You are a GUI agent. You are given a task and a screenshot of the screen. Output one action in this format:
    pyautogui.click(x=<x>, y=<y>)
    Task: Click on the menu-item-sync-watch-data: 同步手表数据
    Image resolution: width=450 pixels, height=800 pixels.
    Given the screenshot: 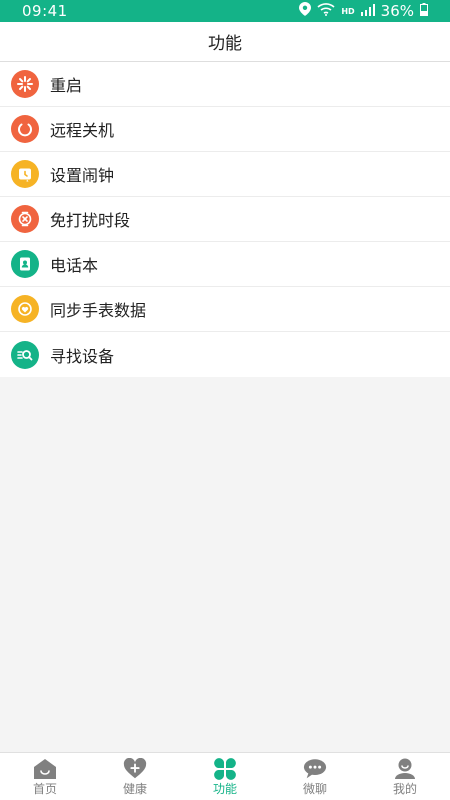 What is the action you would take?
    pyautogui.click(x=225, y=309)
    